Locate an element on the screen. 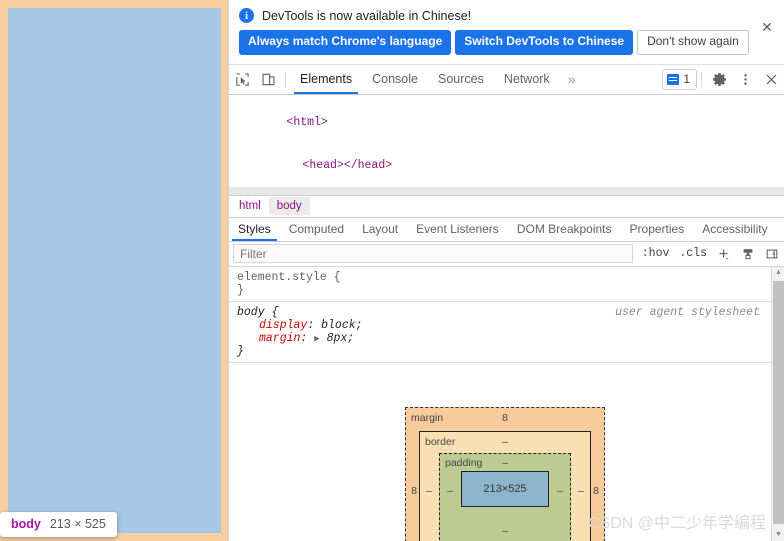  kebab-menu-icon is located at coordinates (745, 79).